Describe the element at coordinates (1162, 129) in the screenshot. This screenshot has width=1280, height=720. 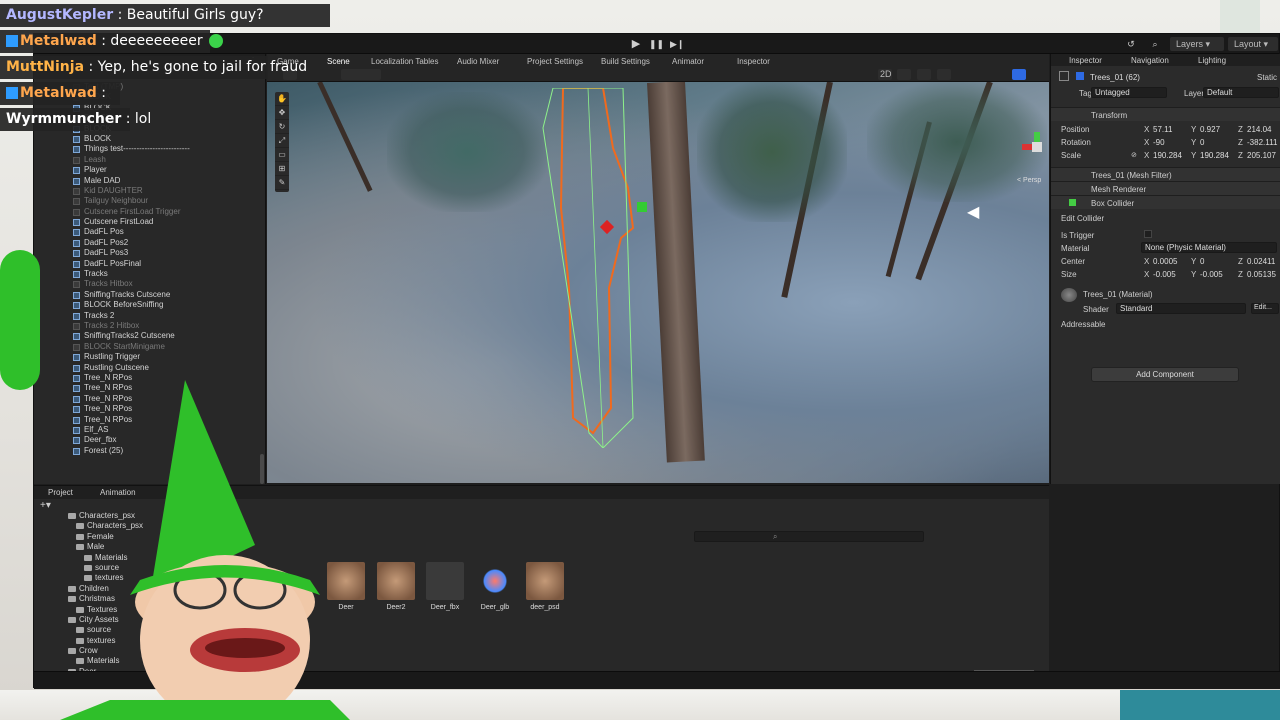
I see `position-x-field: 57.11` at that location.